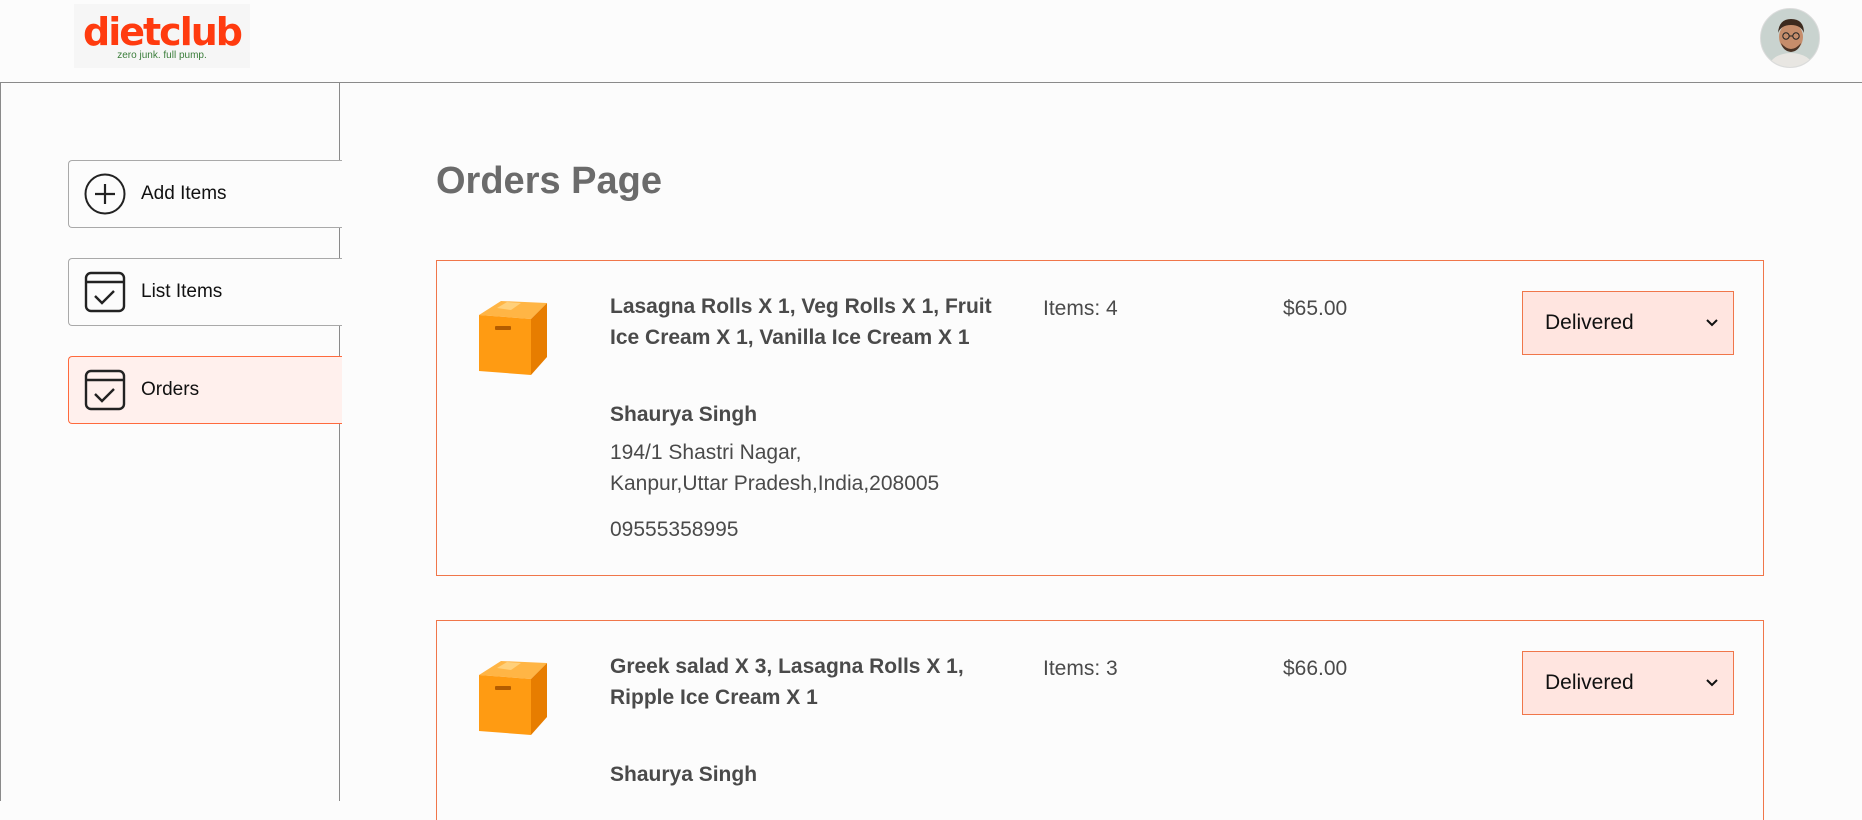 The image size is (1862, 820). I want to click on address-line-2: Kanpur,Uttar Pradesh,India,208005, so click(775, 483).